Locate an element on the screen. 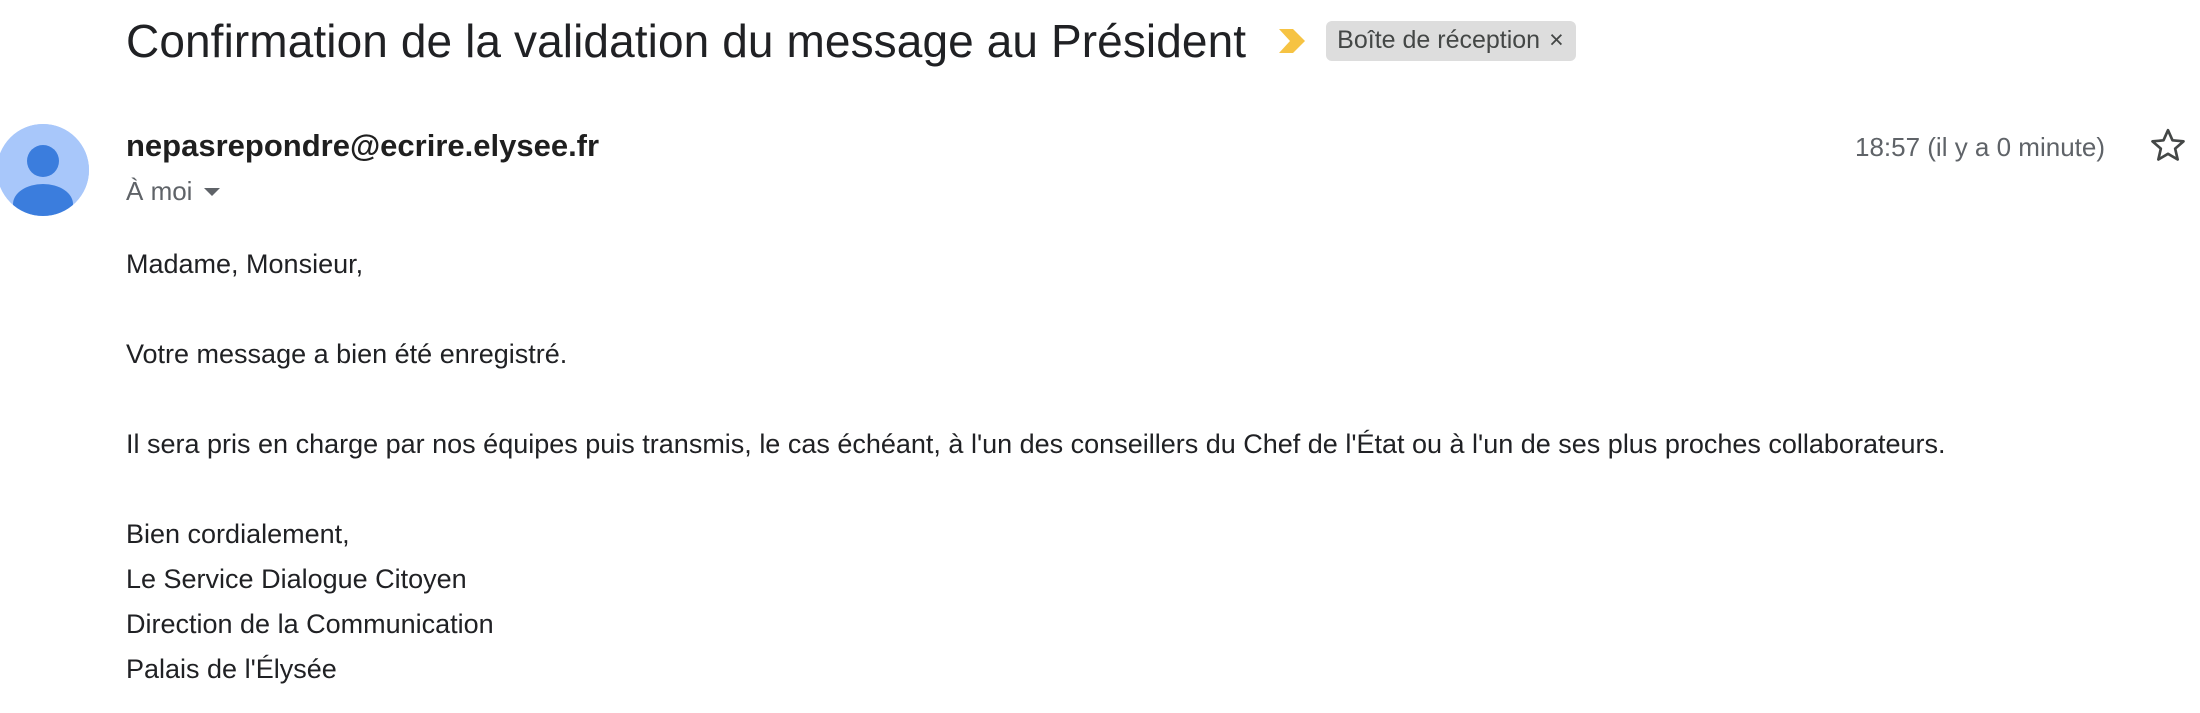 This screenshot has height=713, width=2200. sender-address: nepasrepondre@ecrire.elysee.fr is located at coordinates (362, 146).